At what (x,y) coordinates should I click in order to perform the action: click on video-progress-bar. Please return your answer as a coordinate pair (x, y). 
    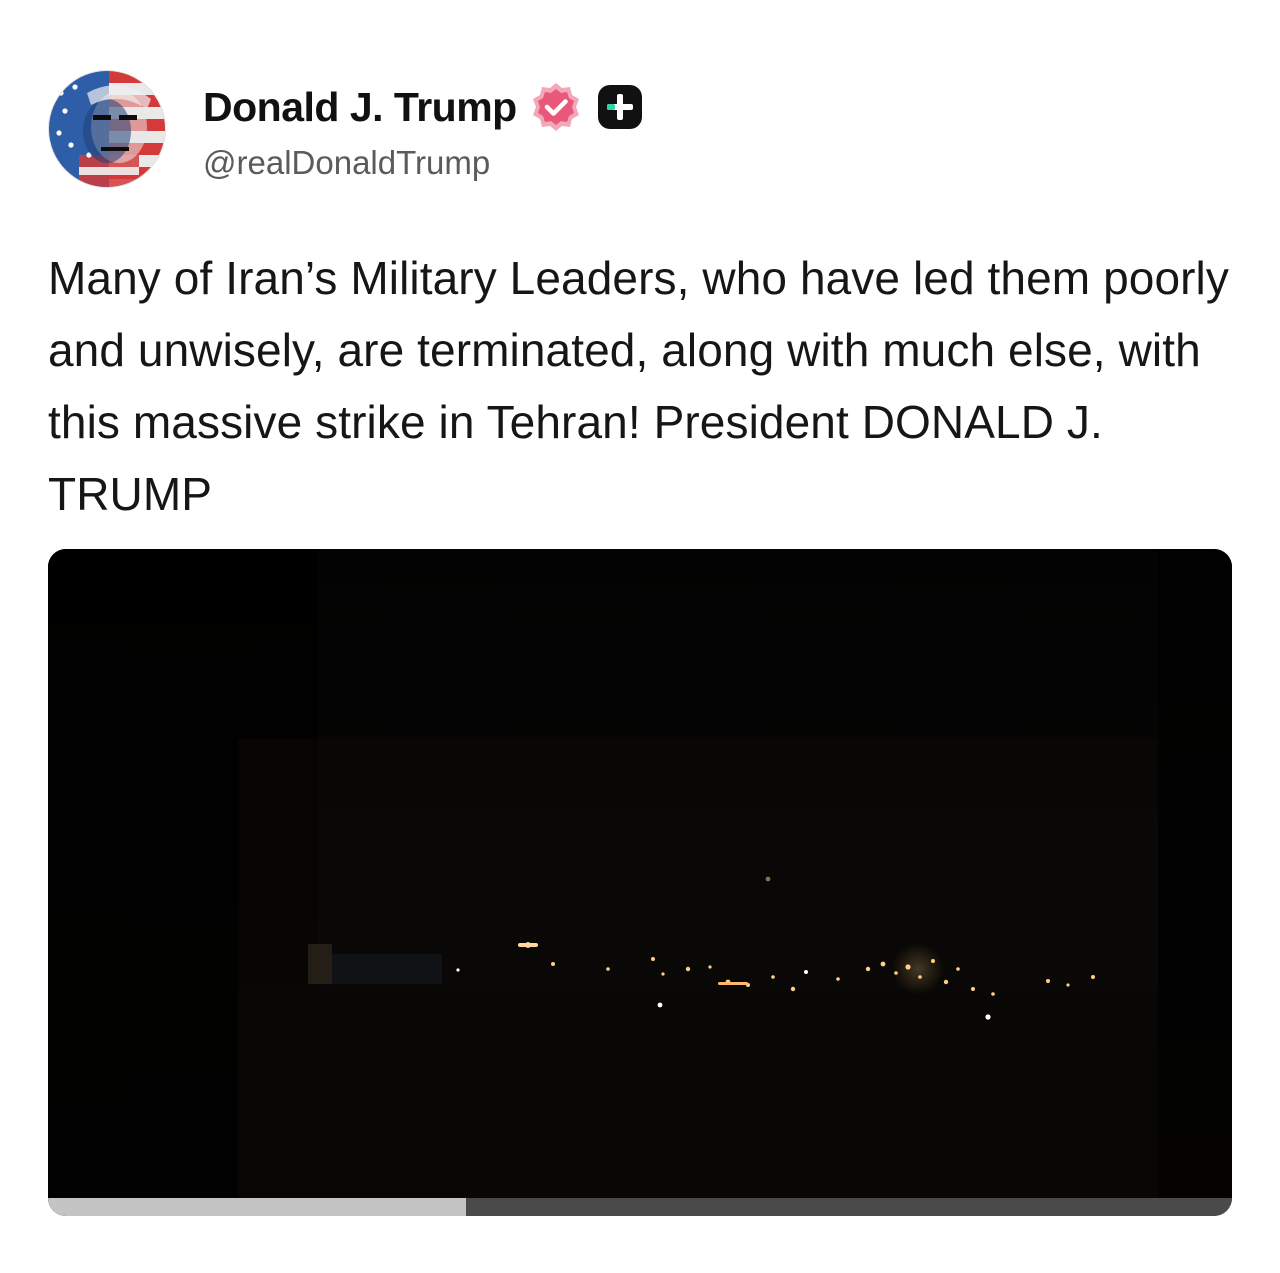
    Looking at the image, I should click on (640, 1207).